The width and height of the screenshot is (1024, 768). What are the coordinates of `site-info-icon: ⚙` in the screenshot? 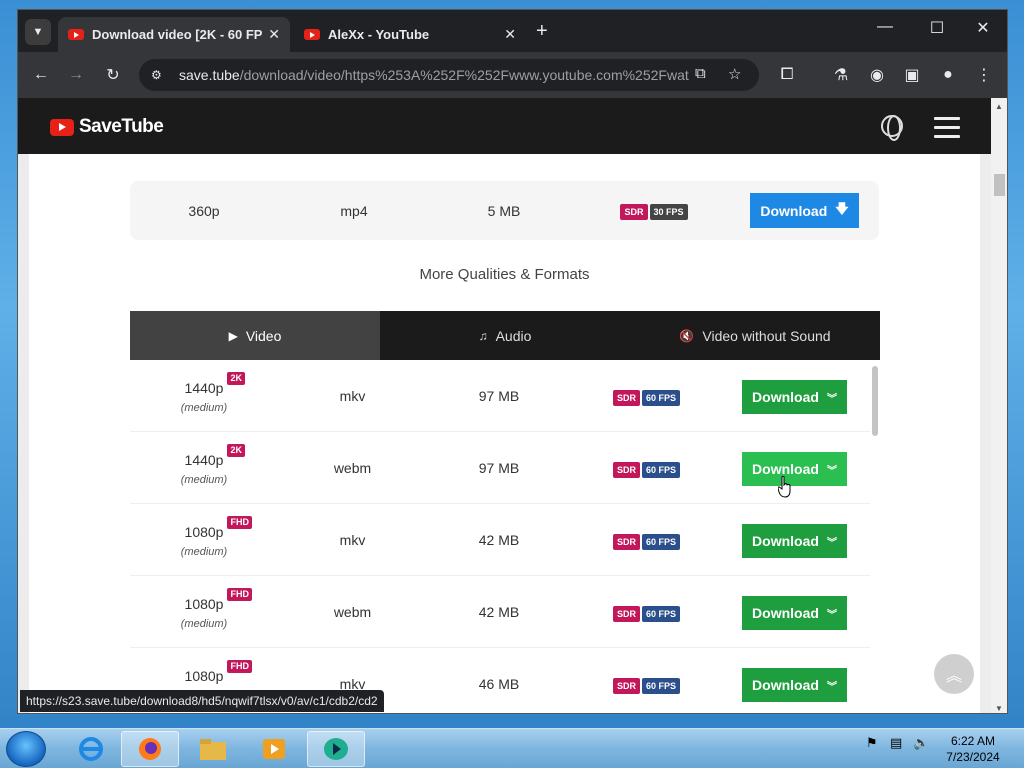 It's located at (160, 75).